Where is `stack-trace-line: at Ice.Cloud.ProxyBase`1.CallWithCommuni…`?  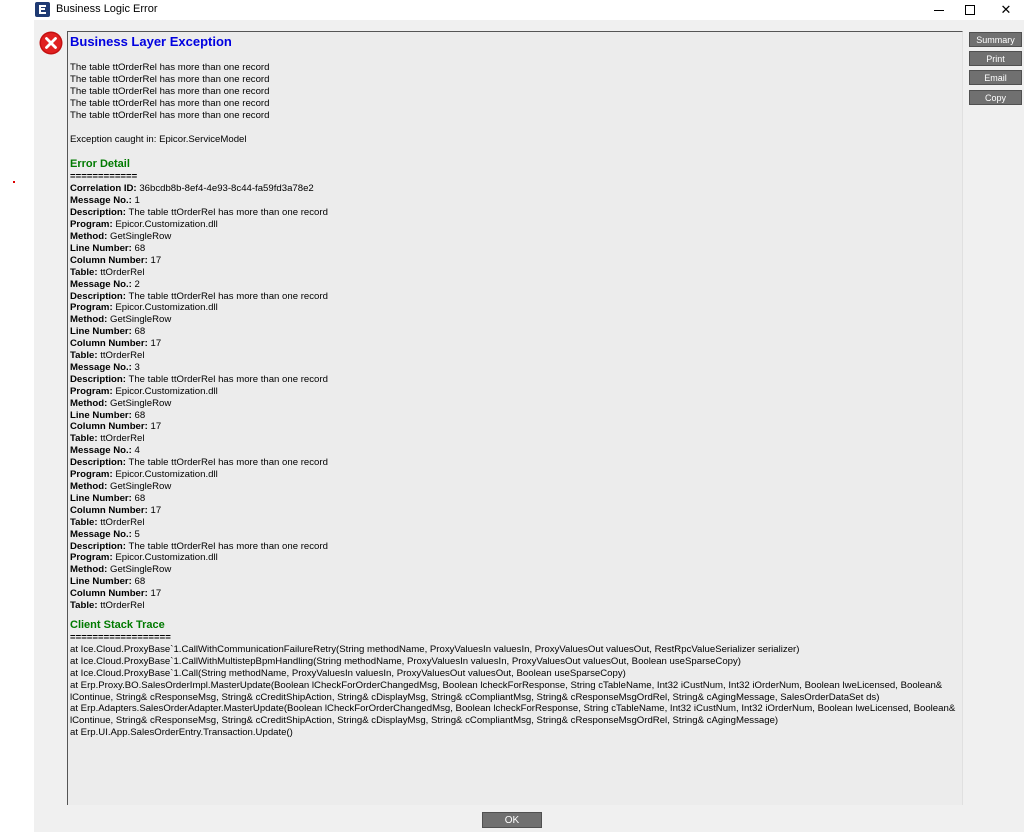 stack-trace-line: at Ice.Cloud.ProxyBase`1.CallWithCommuni… is located at coordinates (435, 649).